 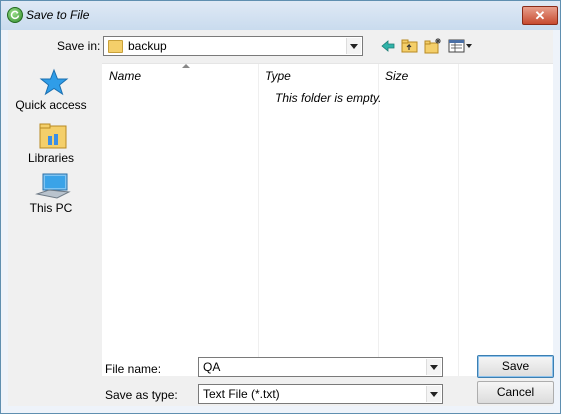 I want to click on app-icon, so click(x=15, y=15).